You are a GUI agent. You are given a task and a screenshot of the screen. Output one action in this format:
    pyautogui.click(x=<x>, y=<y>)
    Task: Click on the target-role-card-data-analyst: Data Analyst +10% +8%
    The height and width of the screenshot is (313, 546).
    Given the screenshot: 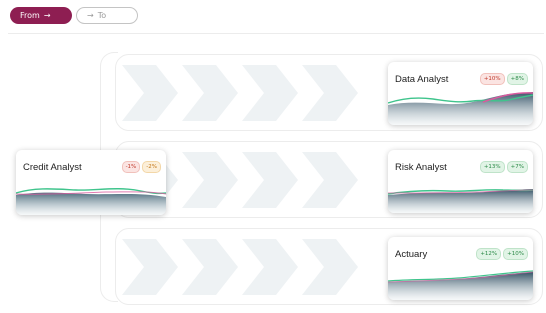 What is the action you would take?
    pyautogui.click(x=460, y=93)
    